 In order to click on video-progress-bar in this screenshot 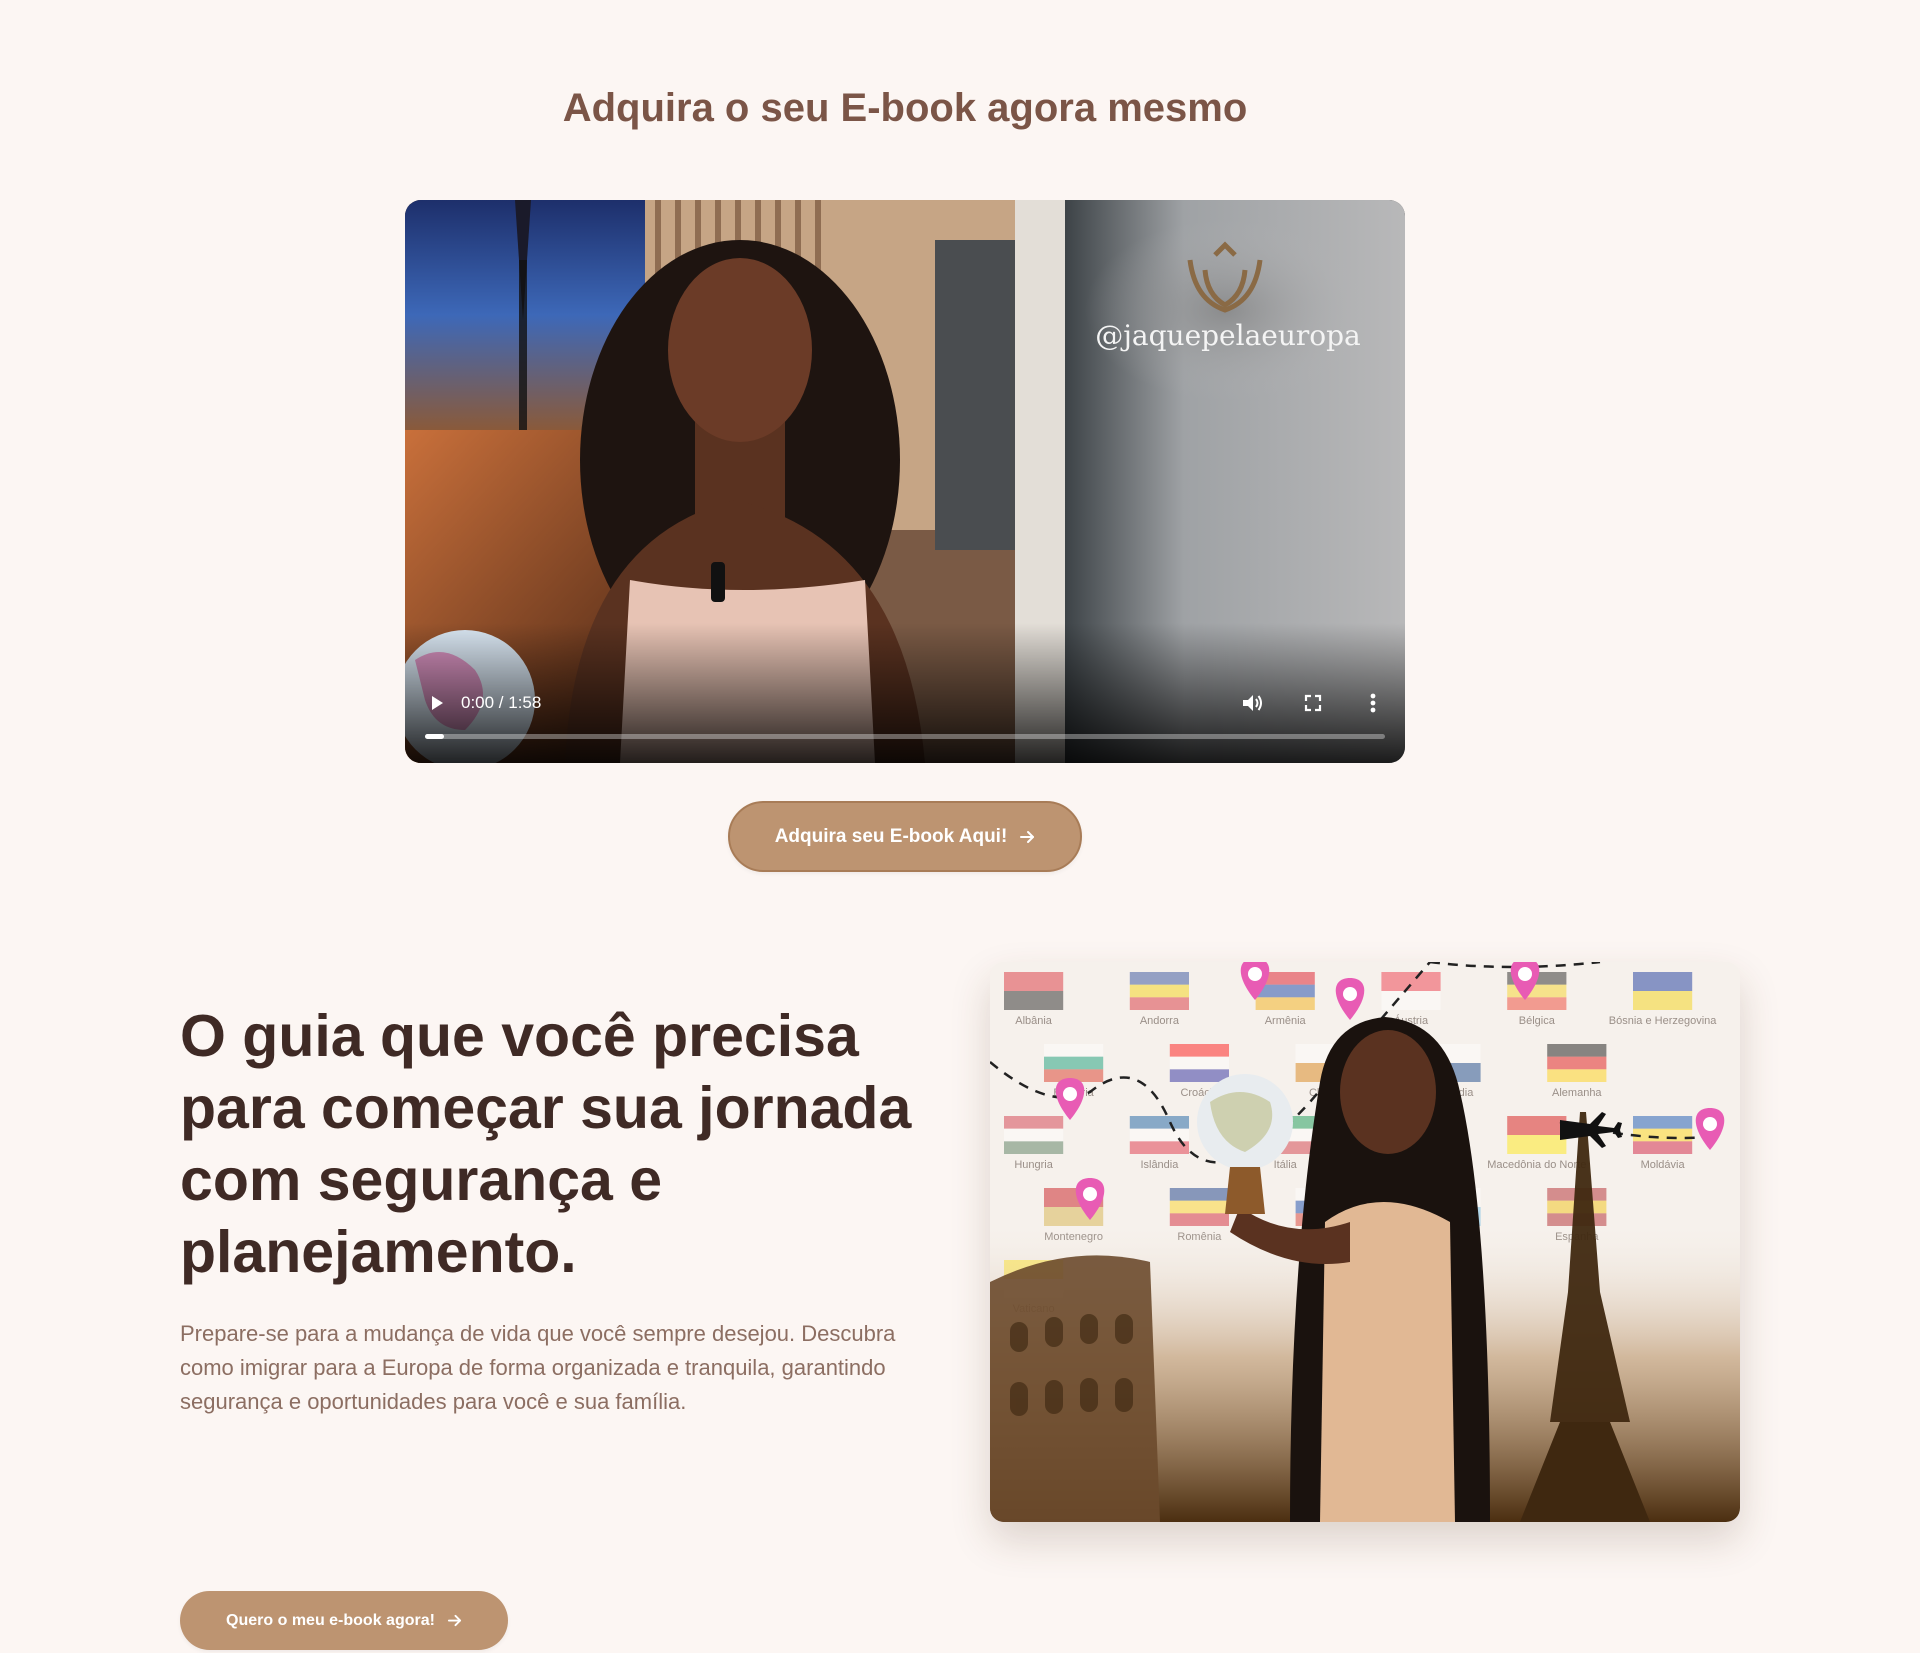, I will do `click(905, 736)`.